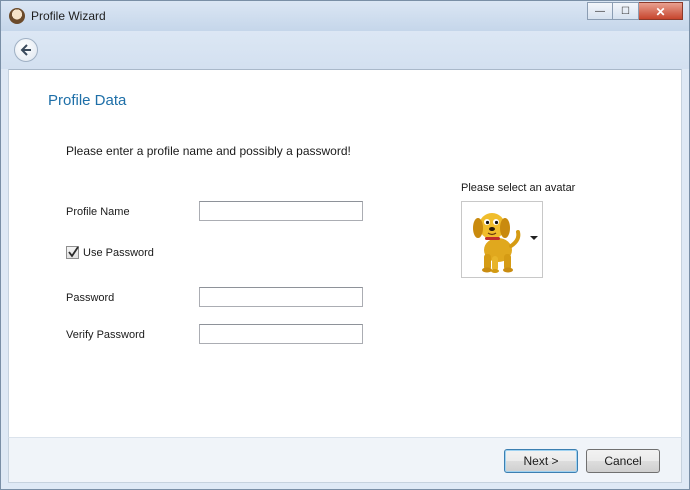  I want to click on back-button, so click(26, 50).